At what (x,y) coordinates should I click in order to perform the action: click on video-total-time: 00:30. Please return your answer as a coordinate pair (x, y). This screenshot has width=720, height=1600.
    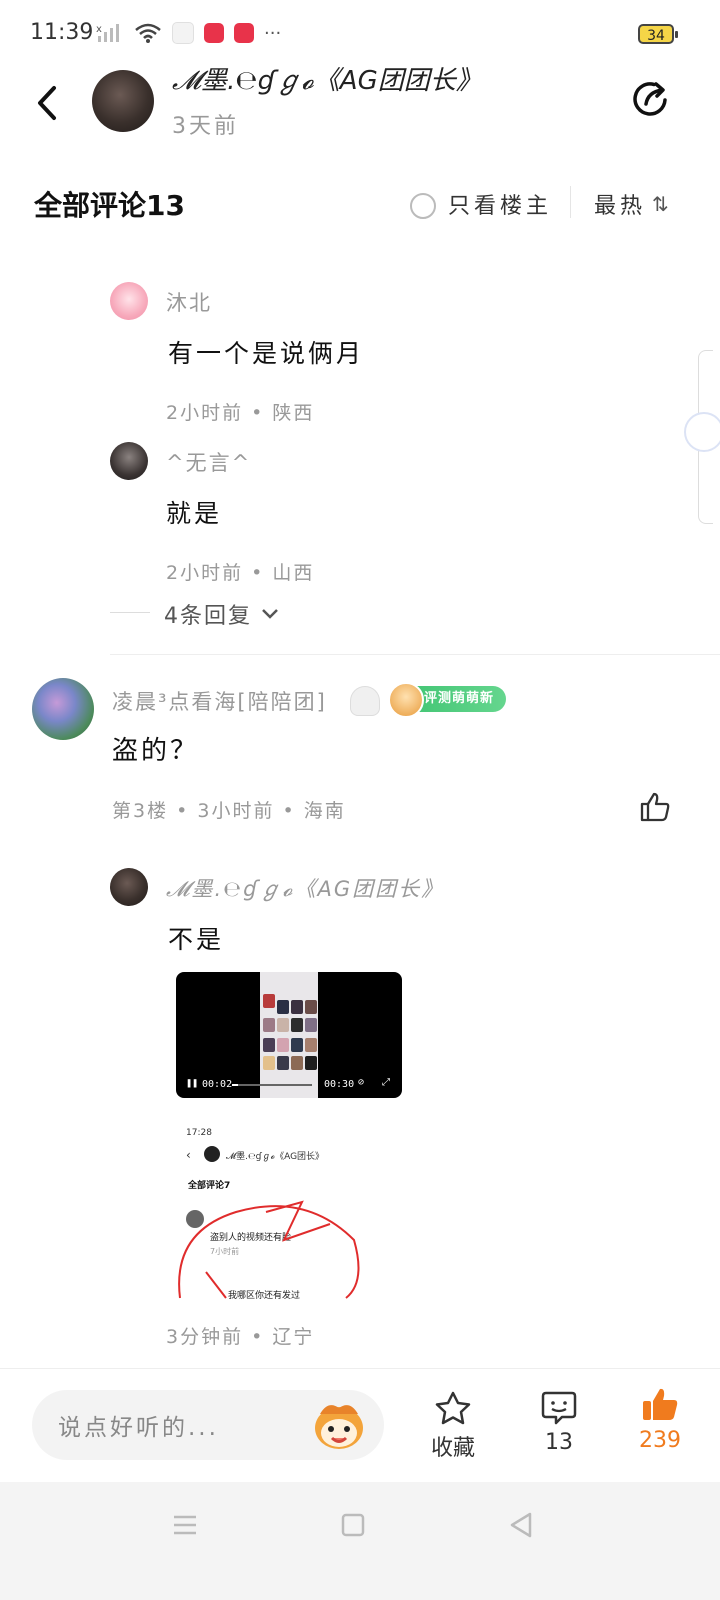
    Looking at the image, I should click on (339, 1084).